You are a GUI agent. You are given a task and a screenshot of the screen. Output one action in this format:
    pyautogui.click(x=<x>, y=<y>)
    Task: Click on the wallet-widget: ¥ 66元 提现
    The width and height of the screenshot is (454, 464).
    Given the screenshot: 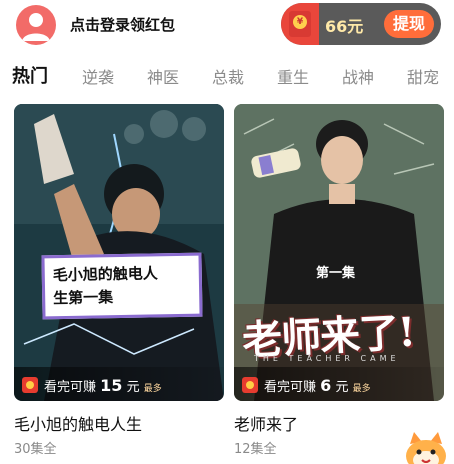 What is the action you would take?
    pyautogui.click(x=361, y=24)
    